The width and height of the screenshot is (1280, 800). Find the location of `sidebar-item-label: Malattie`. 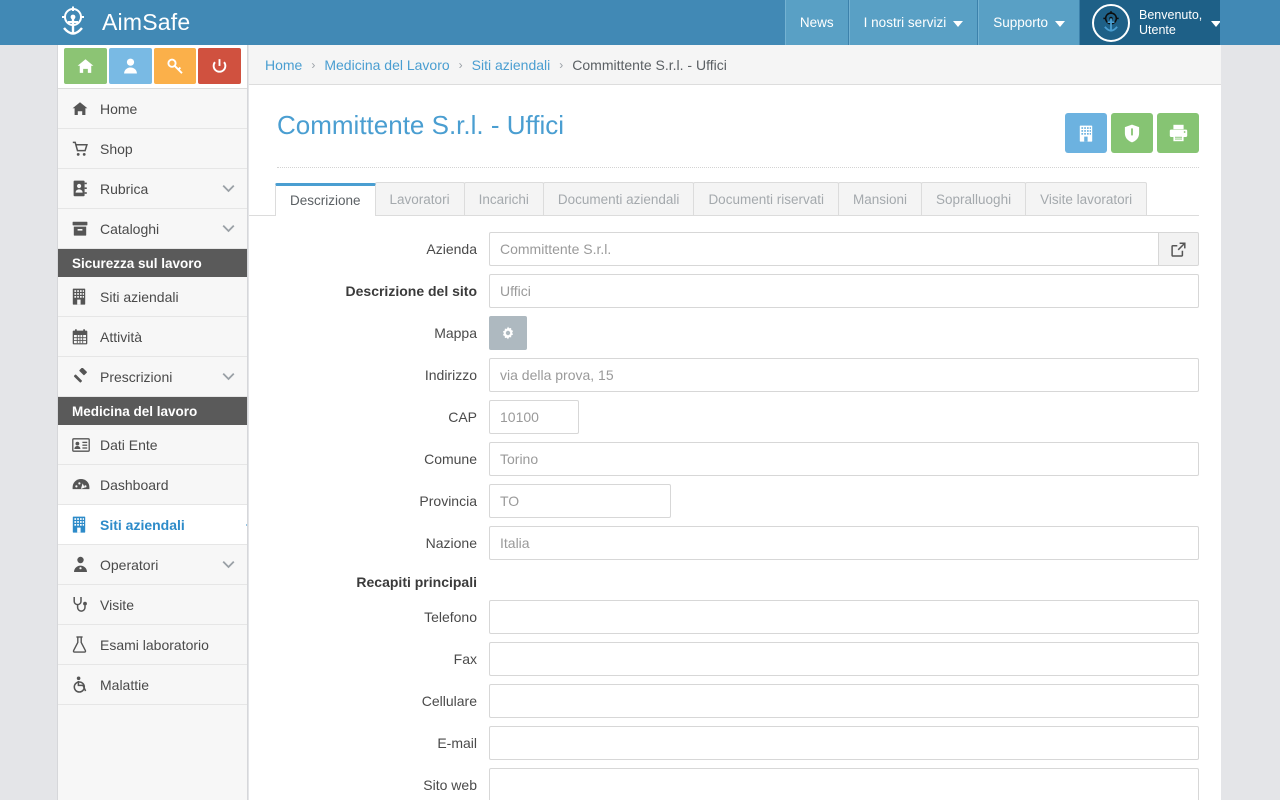

sidebar-item-label: Malattie is located at coordinates (125, 684).